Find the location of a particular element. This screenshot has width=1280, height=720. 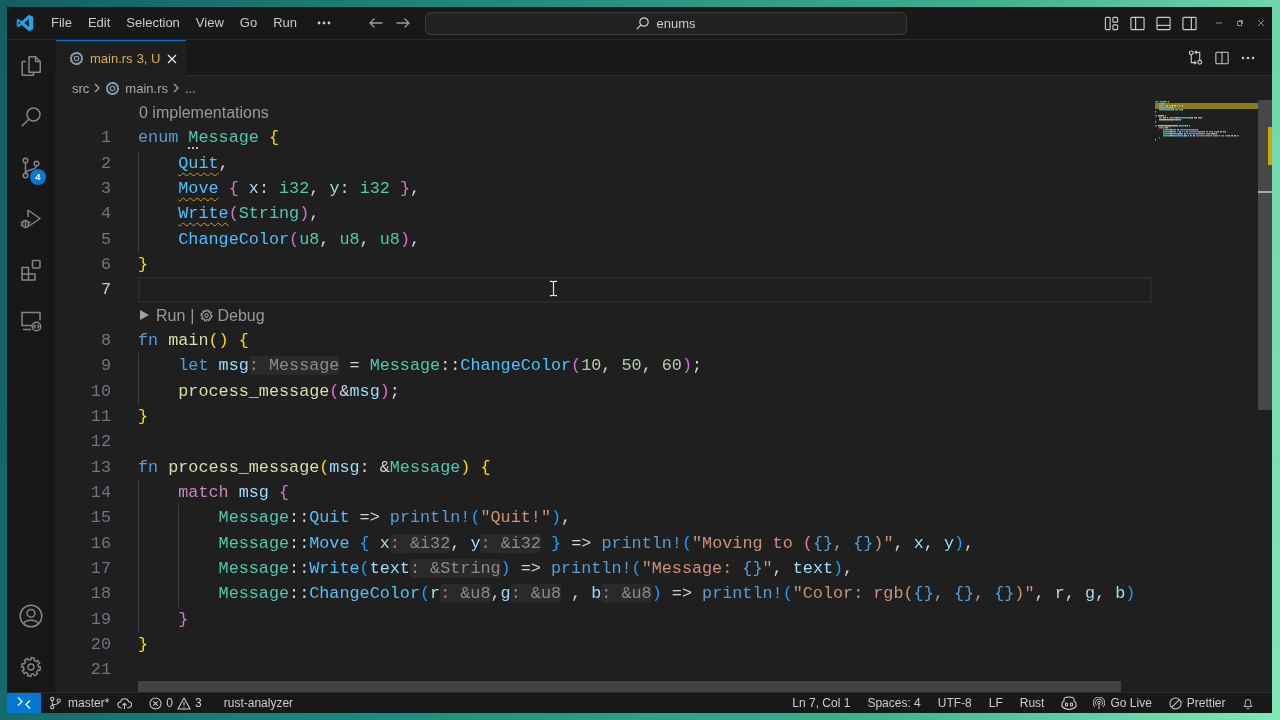

problems-button: 0 3 is located at coordinates (177, 703).